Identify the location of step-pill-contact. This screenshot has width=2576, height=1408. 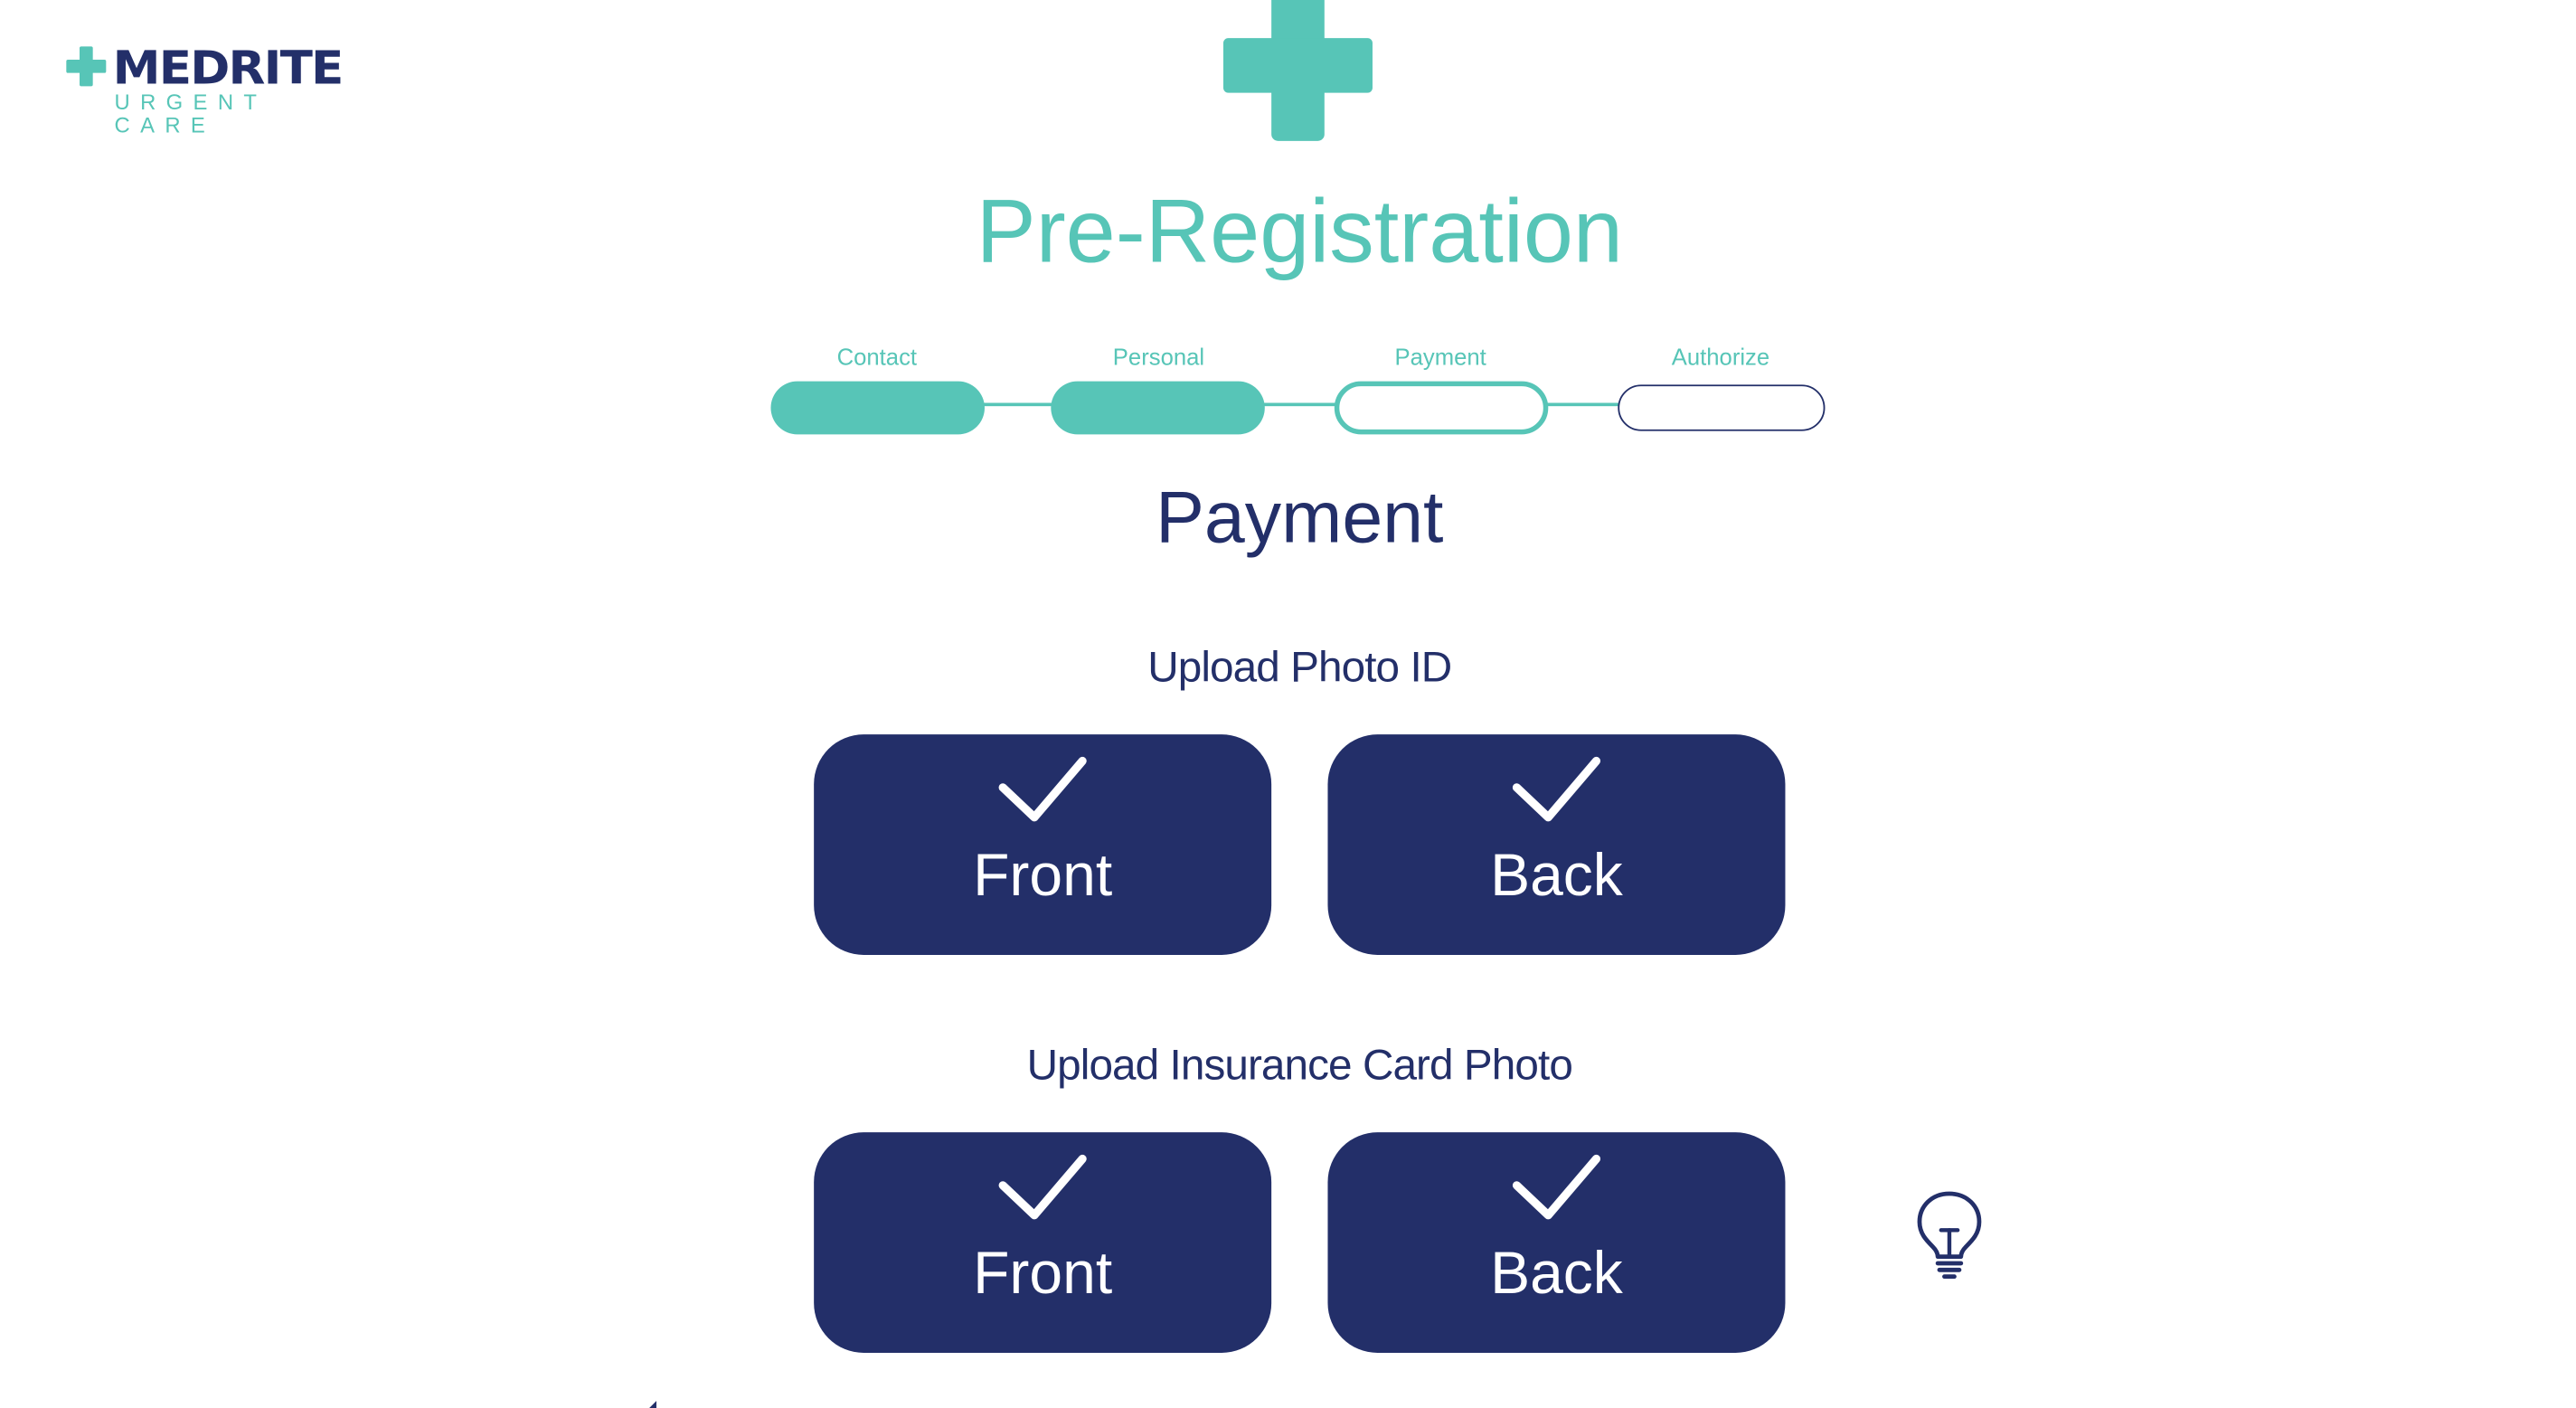
(877, 408).